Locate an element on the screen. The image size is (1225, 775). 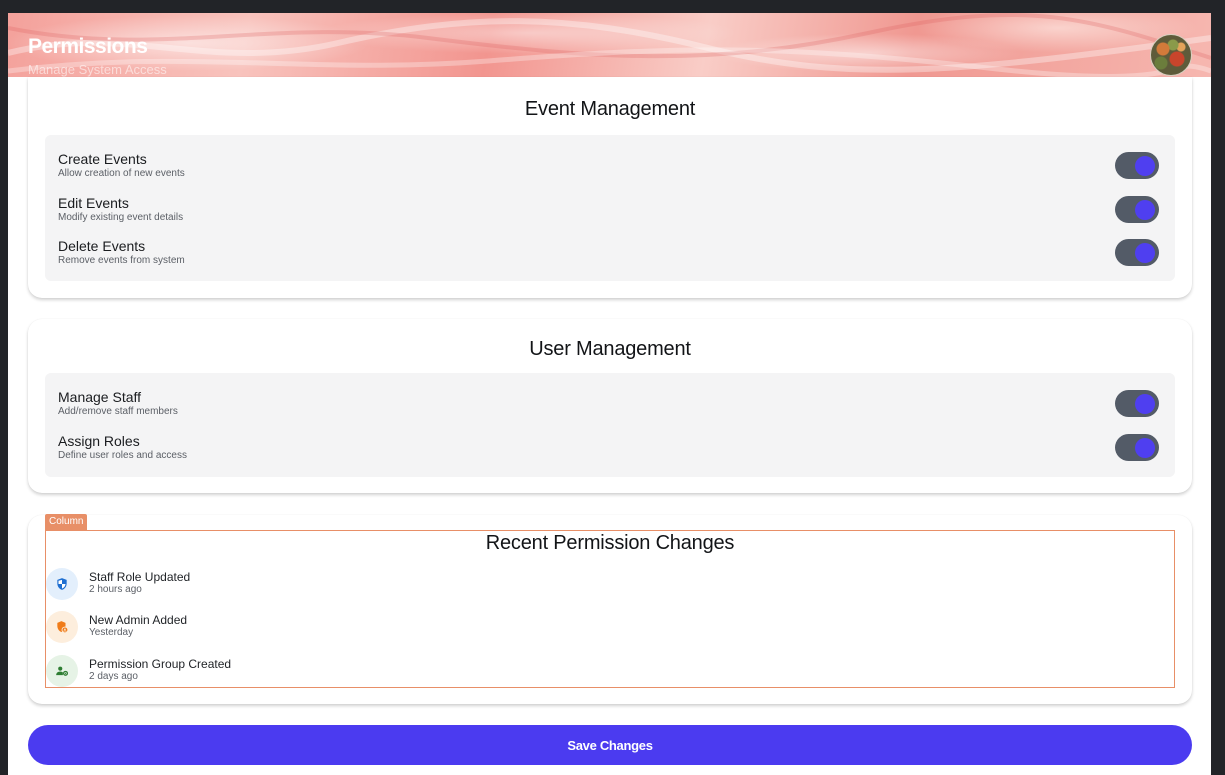
activity-time: 2 hours ago is located at coordinates (115, 589).